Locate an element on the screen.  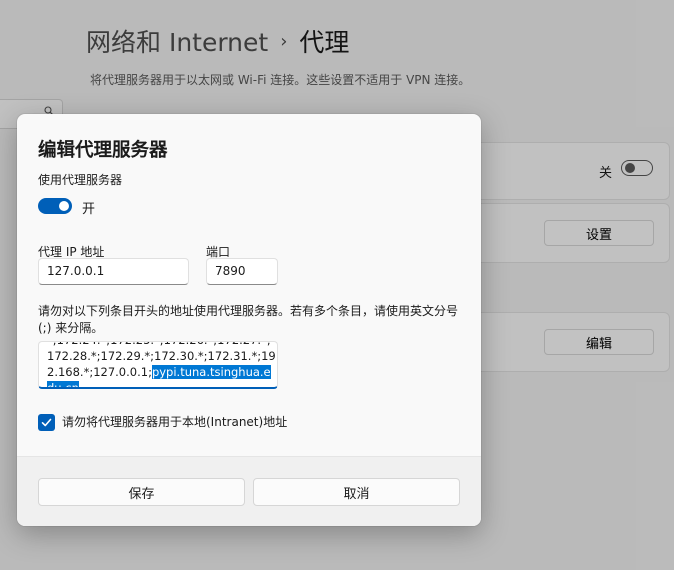
dialog-footer: 保存 取消 is located at coordinates (249, 491).